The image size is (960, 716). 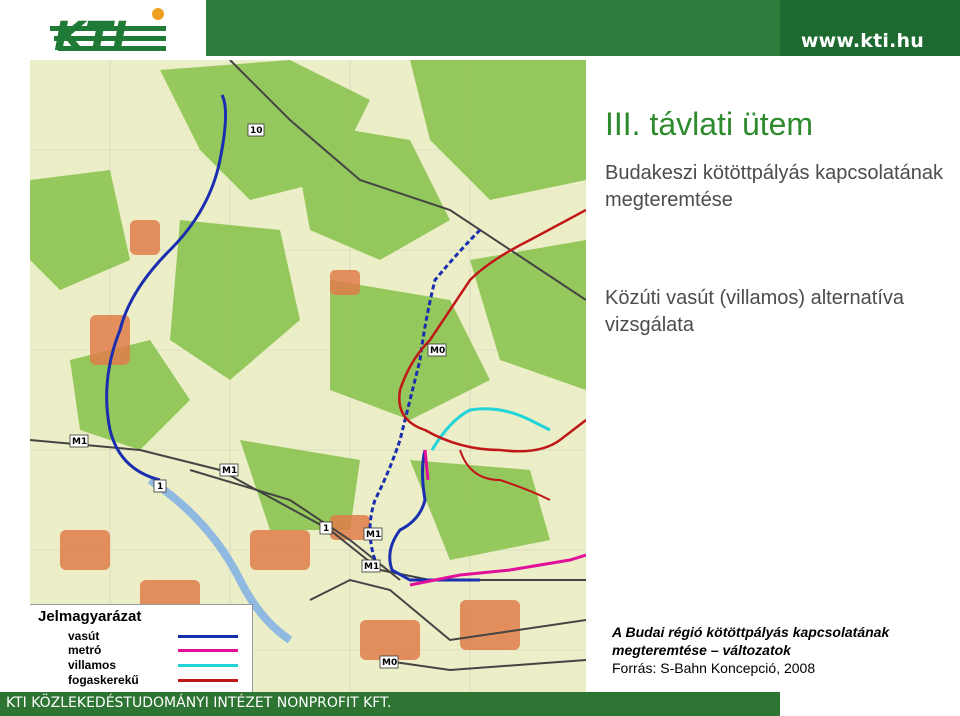 What do you see at coordinates (870, 28) in the screenshot?
I see `website-url-box: www.kti.hu` at bounding box center [870, 28].